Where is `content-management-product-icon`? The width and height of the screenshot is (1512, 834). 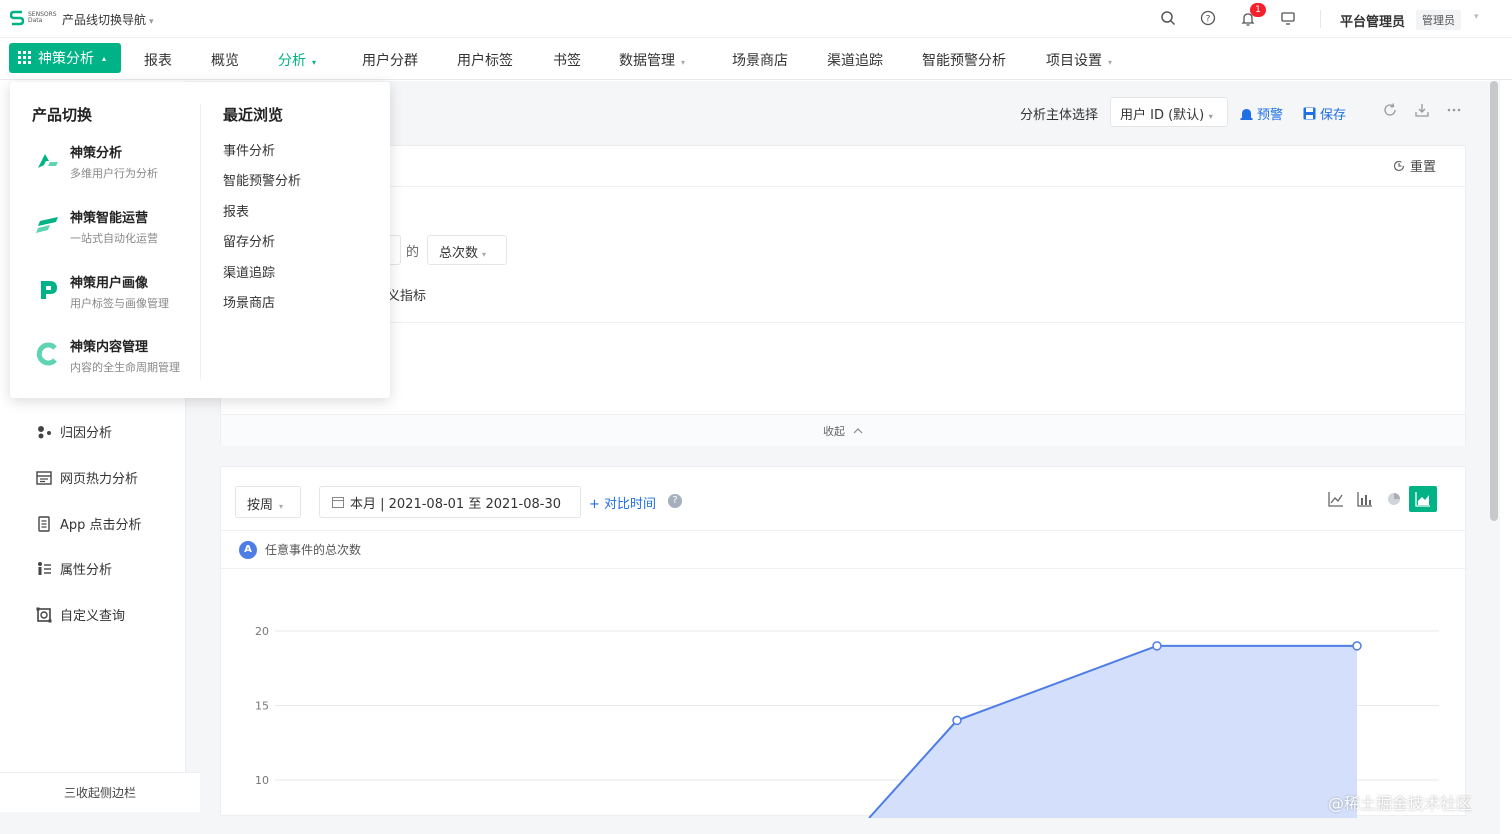 content-management-product-icon is located at coordinates (46, 354).